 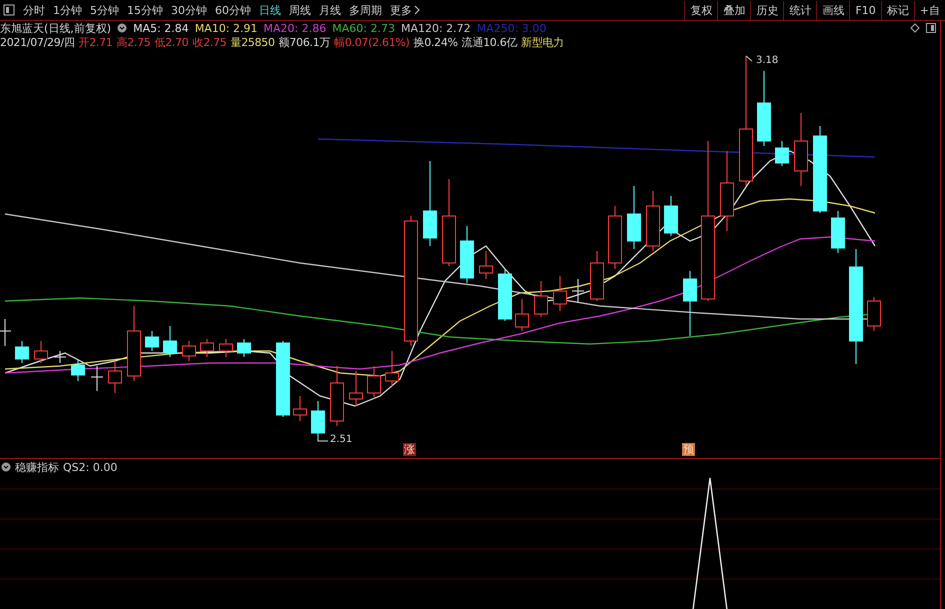 What do you see at coordinates (34, 10) in the screenshot?
I see `period-tab: 分时` at bounding box center [34, 10].